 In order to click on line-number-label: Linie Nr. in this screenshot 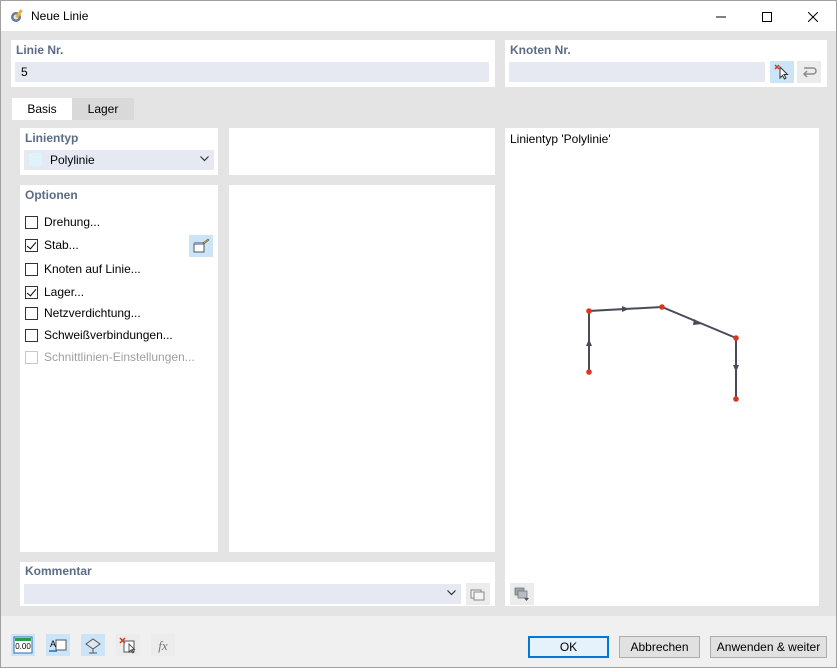, I will do `click(40, 50)`.